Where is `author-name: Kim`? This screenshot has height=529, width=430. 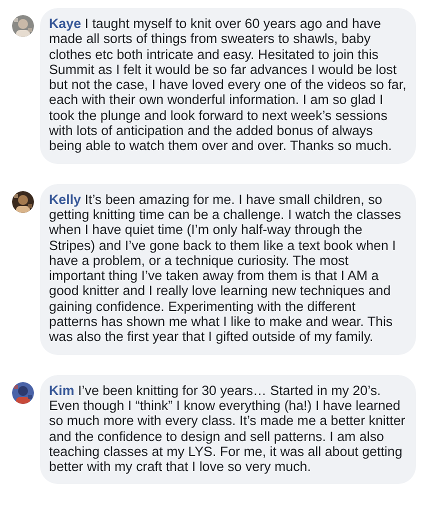 author-name: Kim is located at coordinates (61, 390).